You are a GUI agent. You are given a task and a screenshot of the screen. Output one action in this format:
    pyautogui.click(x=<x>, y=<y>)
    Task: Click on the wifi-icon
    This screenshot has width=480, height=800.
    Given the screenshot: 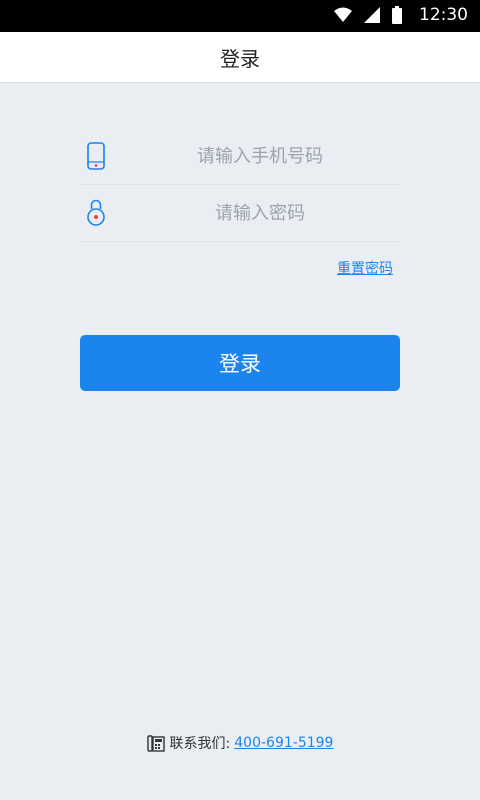 What is the action you would take?
    pyautogui.click(x=343, y=14)
    